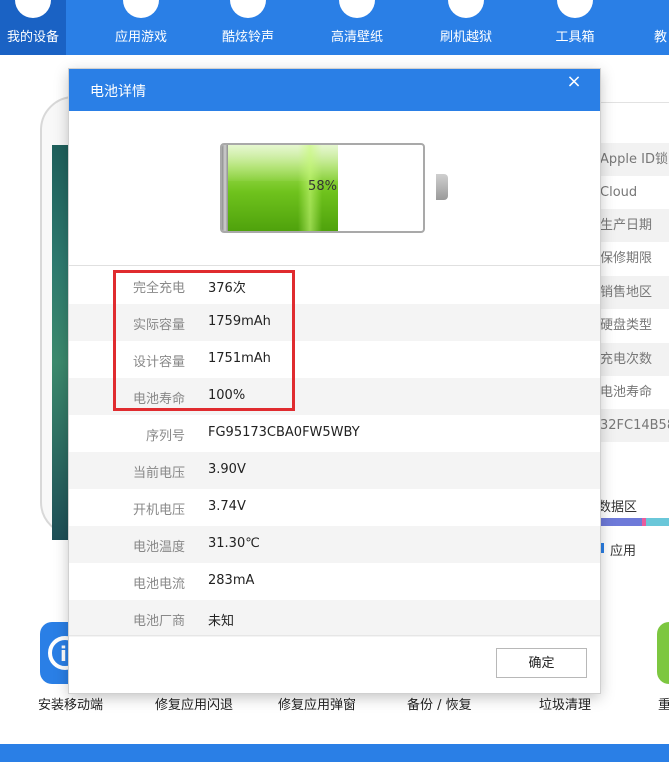 This screenshot has height=762, width=669. Describe the element at coordinates (63, 654) in the screenshot. I see `letter-i-glyph: i` at that location.